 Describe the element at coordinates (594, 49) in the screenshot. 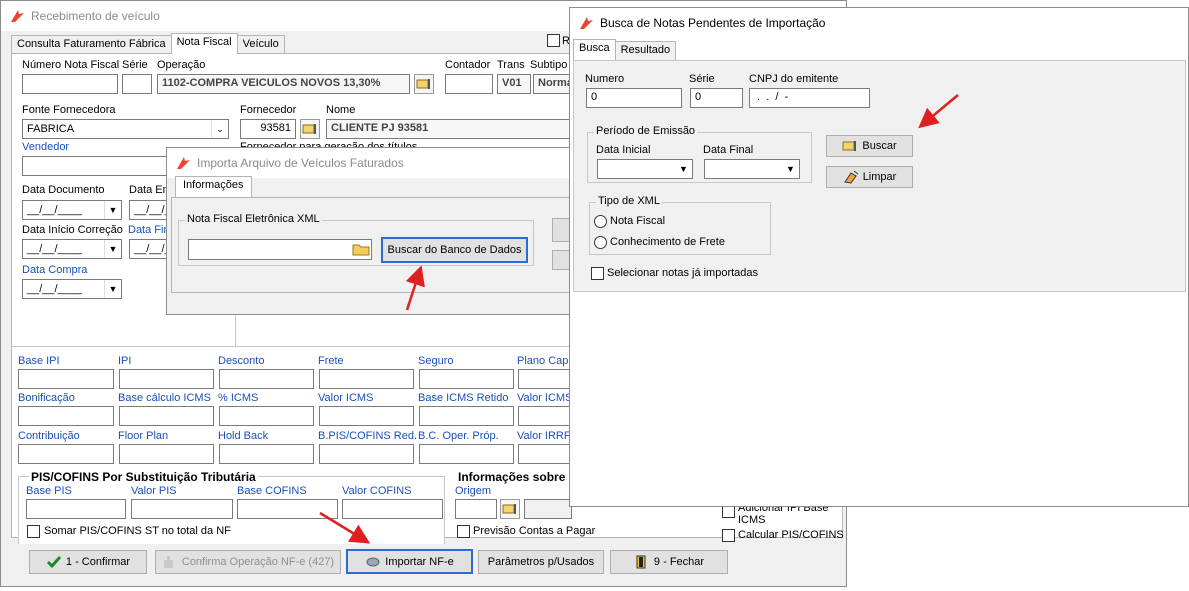

I see `tab-busca: Busca` at that location.